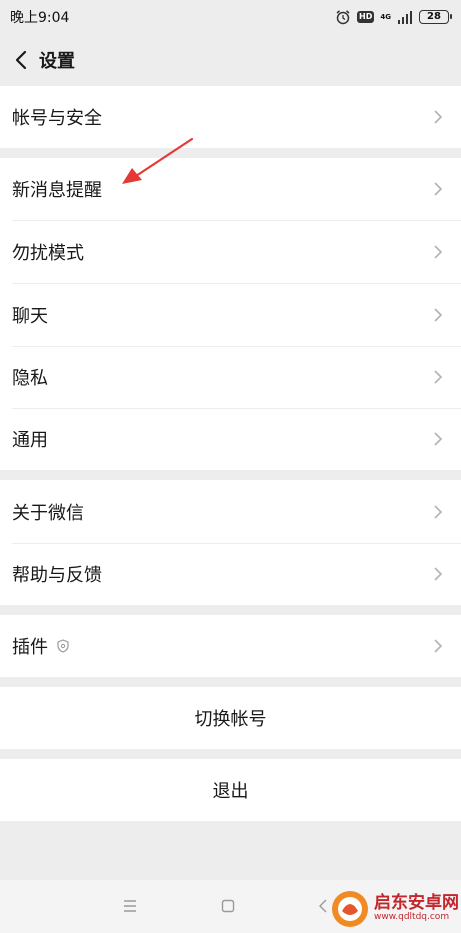 Image resolution: width=461 pixels, height=933 pixels. Describe the element at coordinates (416, 903) in the screenshot. I see `watermark-name: 启东安卓网` at that location.